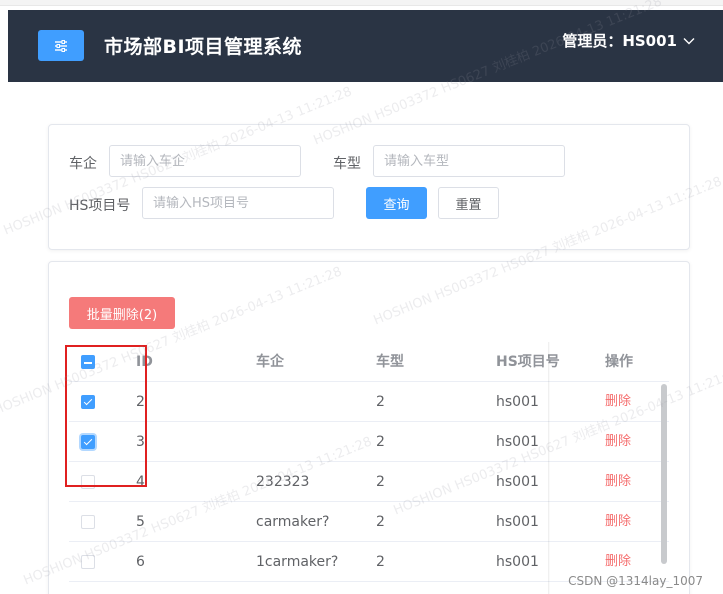 The width and height of the screenshot is (723, 594). I want to click on app-header: 市场部BI项目管理系统 管理员：HS001, so click(365, 46).